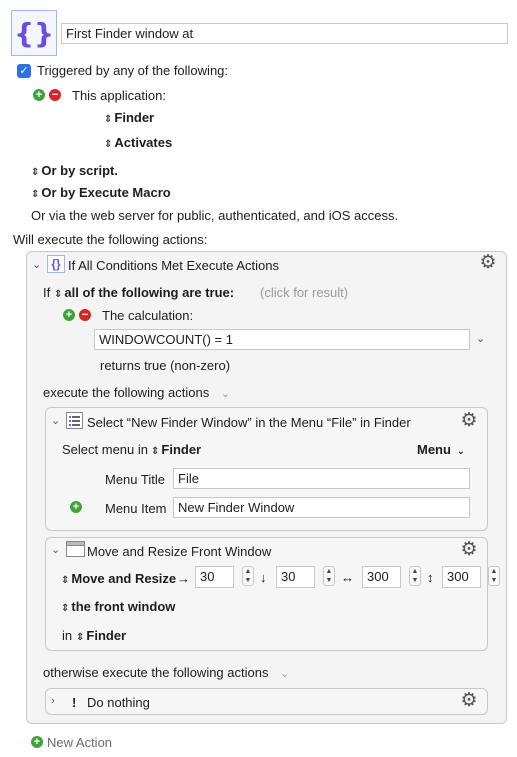 The width and height of the screenshot is (517, 757). Describe the element at coordinates (126, 392) in the screenshot. I see `execute-label-text: execute the following actions` at that location.